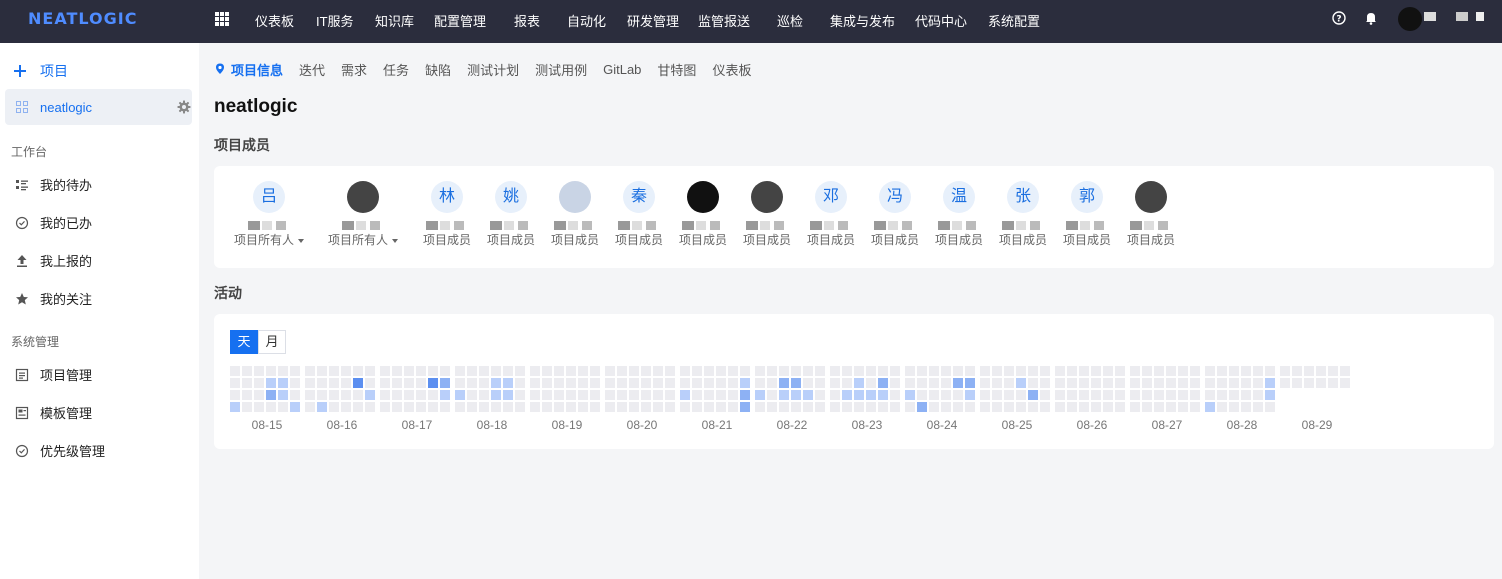  I want to click on tab-bug: 缺陷, so click(438, 69).